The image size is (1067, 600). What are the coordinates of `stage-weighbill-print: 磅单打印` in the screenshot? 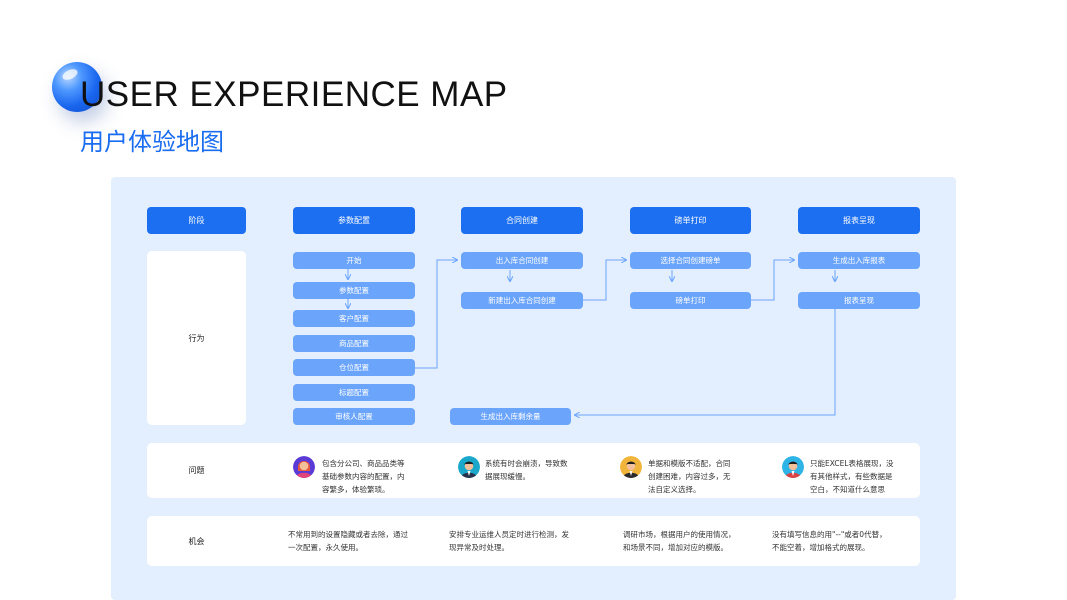 It's located at (690, 220).